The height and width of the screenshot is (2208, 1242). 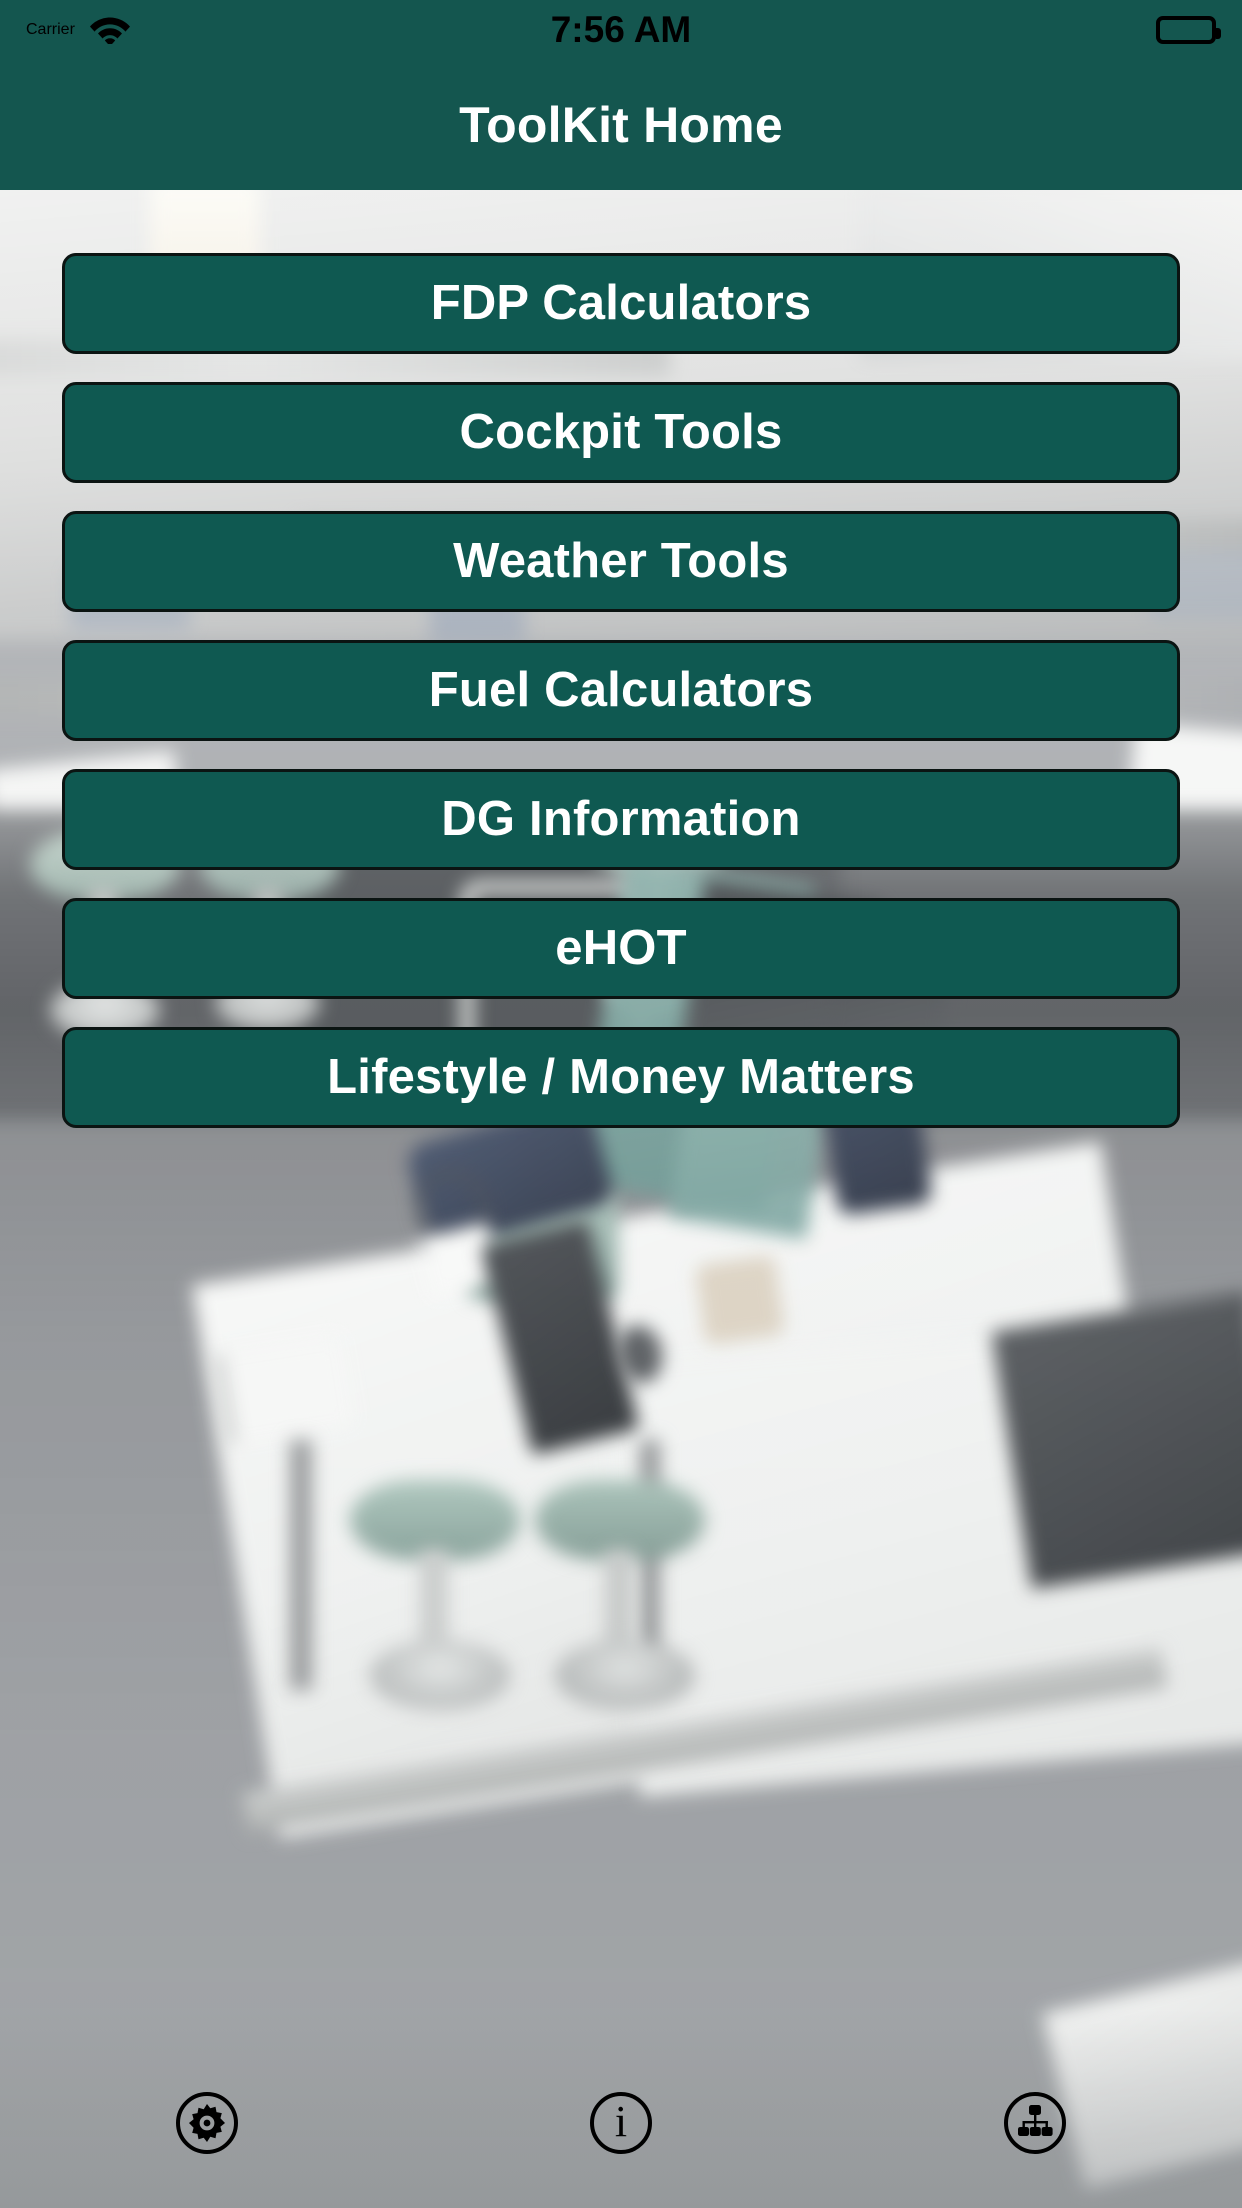 What do you see at coordinates (621, 948) in the screenshot?
I see `menu-button-ehot: eHOT` at bounding box center [621, 948].